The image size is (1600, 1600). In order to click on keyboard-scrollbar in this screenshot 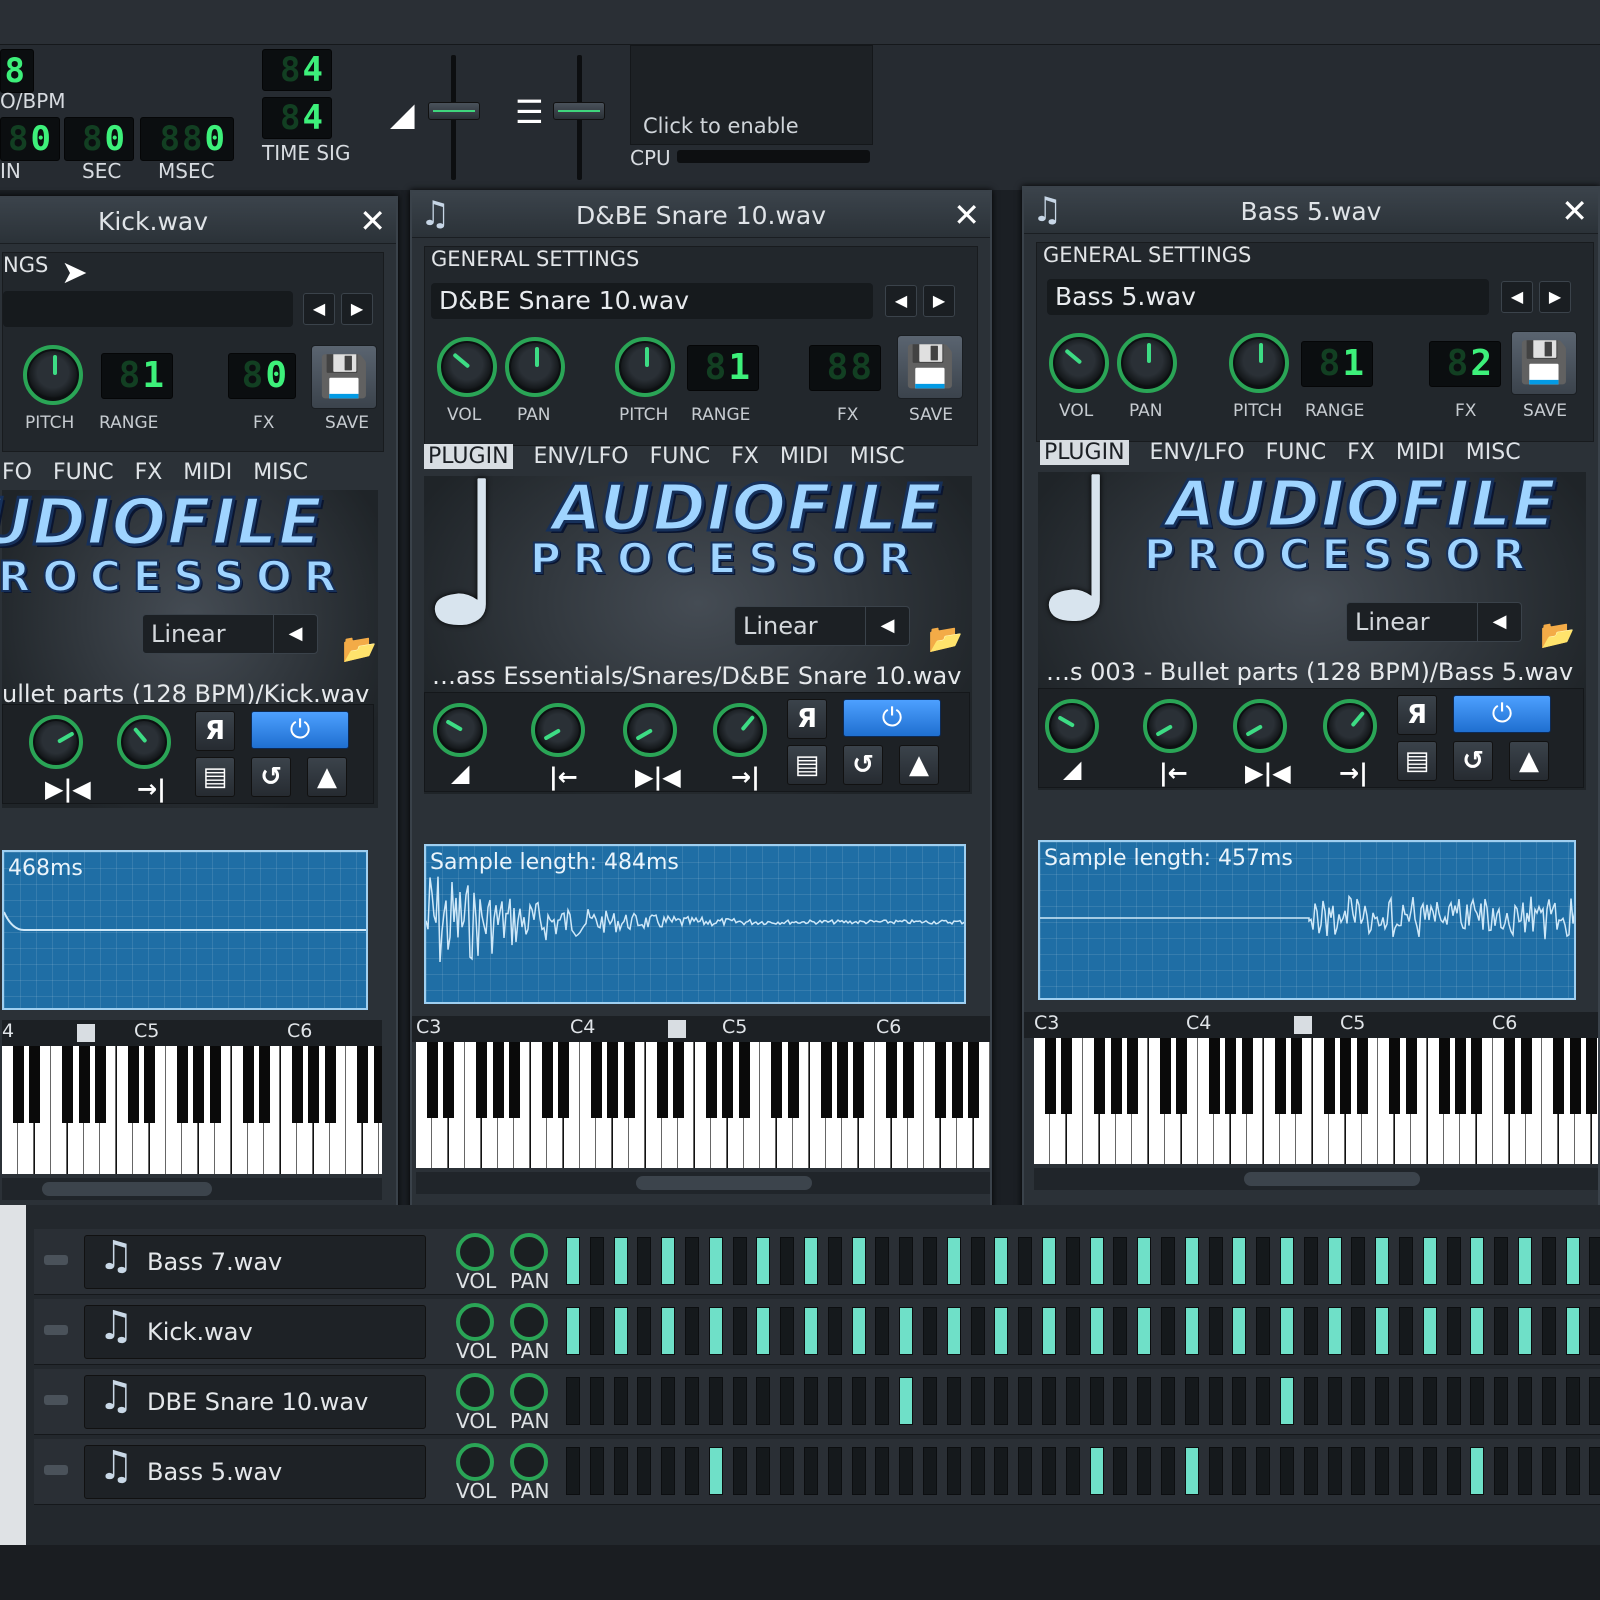, I will do `click(1316, 1179)`.